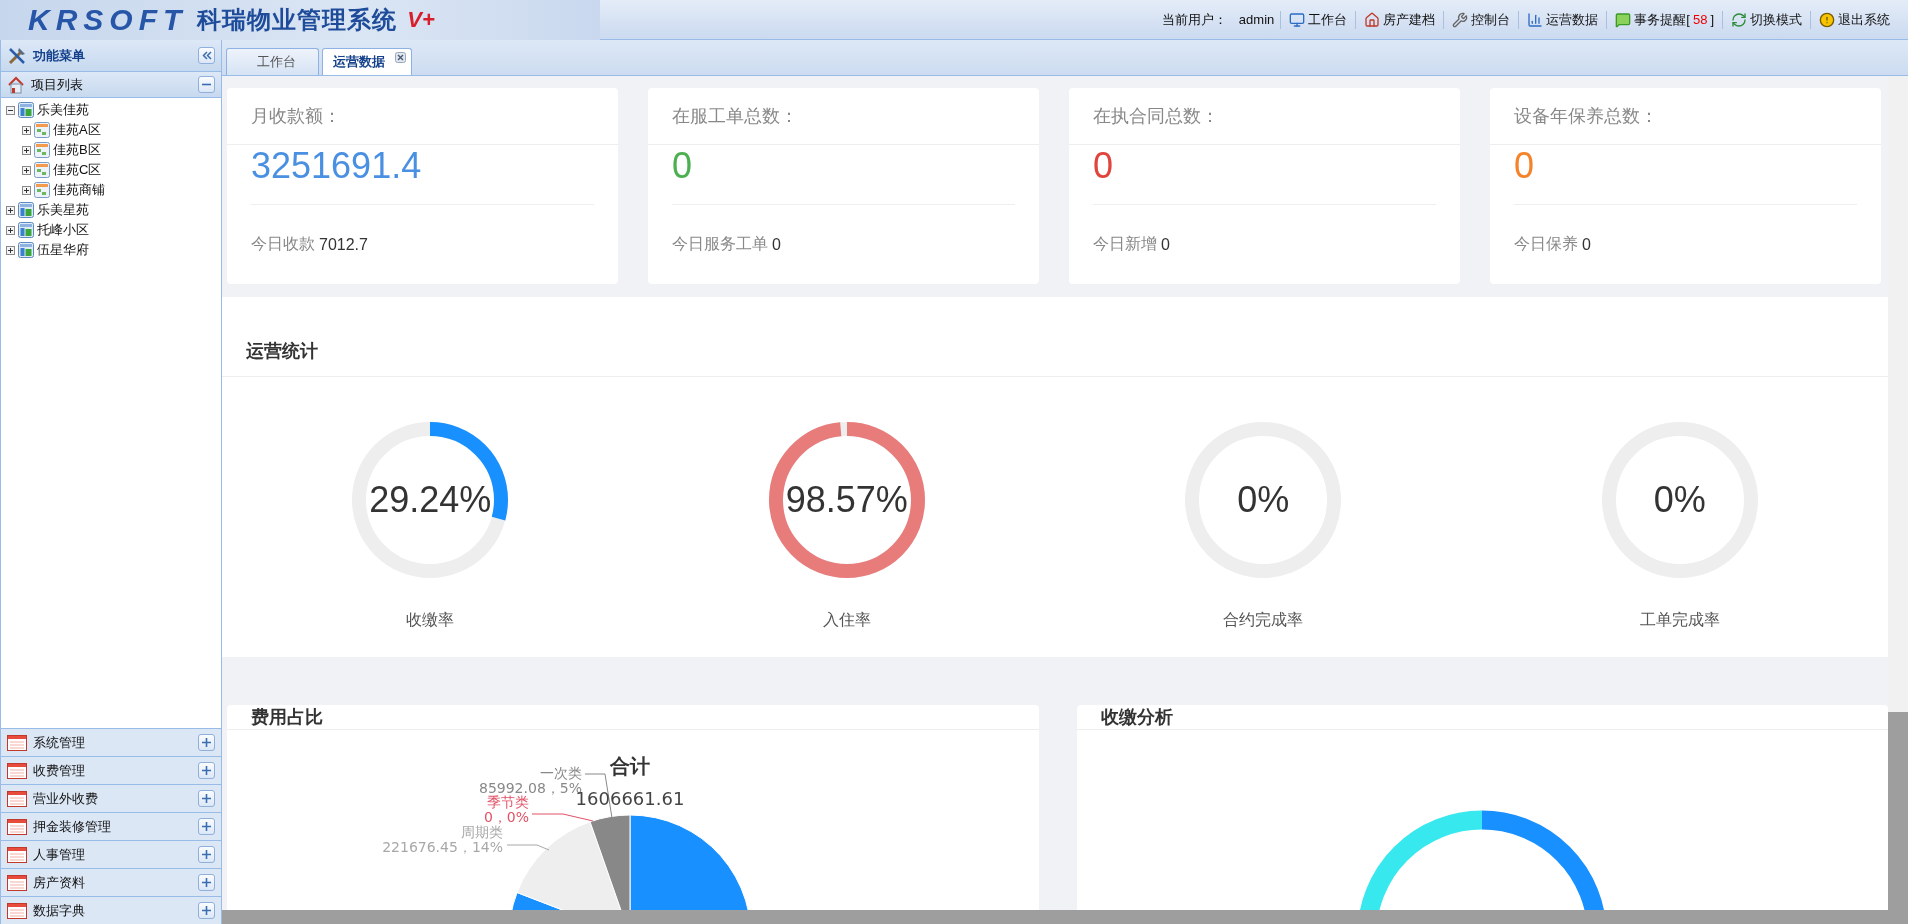 The width and height of the screenshot is (1908, 924). I want to click on nav-link: 退出系统, so click(1854, 19).